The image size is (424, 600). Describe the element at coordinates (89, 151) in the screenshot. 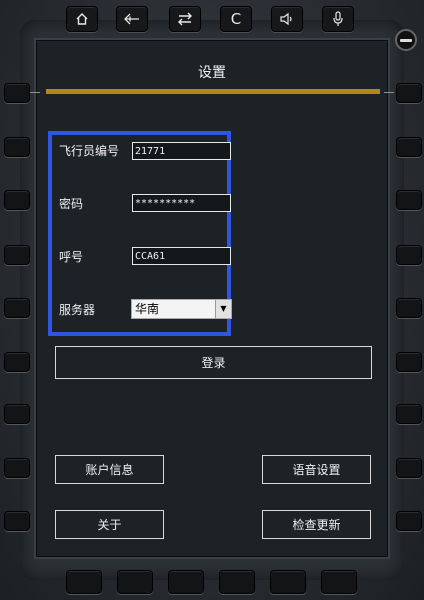

I see `pilot-id-label: 飞行员编号` at that location.